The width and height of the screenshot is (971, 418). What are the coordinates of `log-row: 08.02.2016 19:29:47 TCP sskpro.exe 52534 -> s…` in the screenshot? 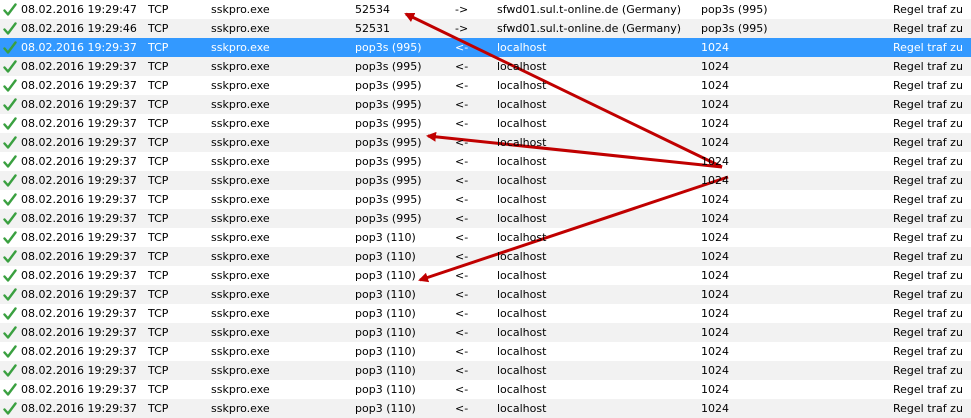 It's located at (485, 9).